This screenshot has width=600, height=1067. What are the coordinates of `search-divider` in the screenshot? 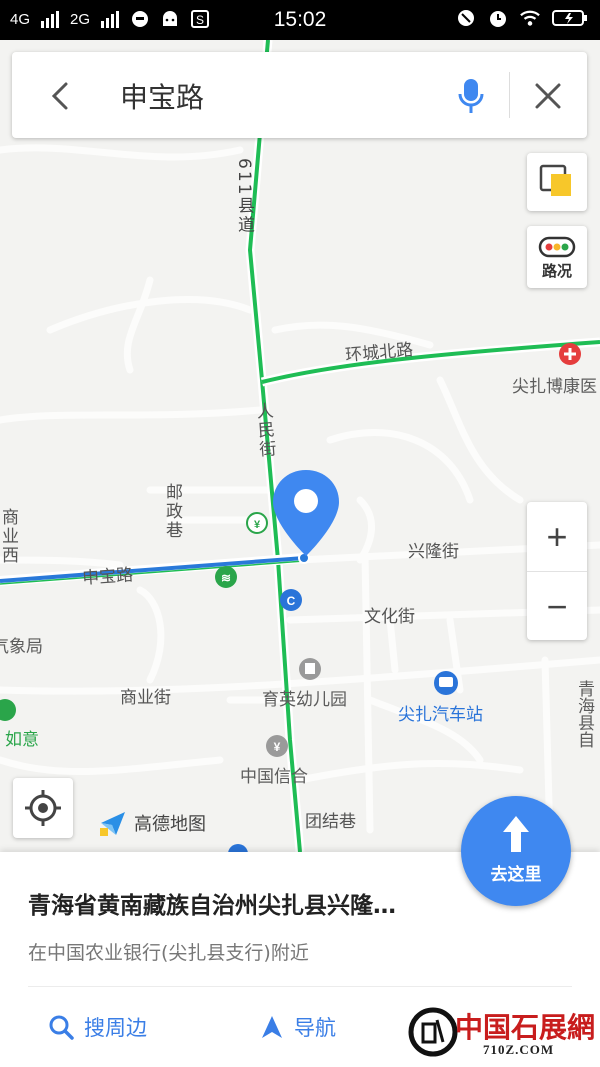 It's located at (509, 95).